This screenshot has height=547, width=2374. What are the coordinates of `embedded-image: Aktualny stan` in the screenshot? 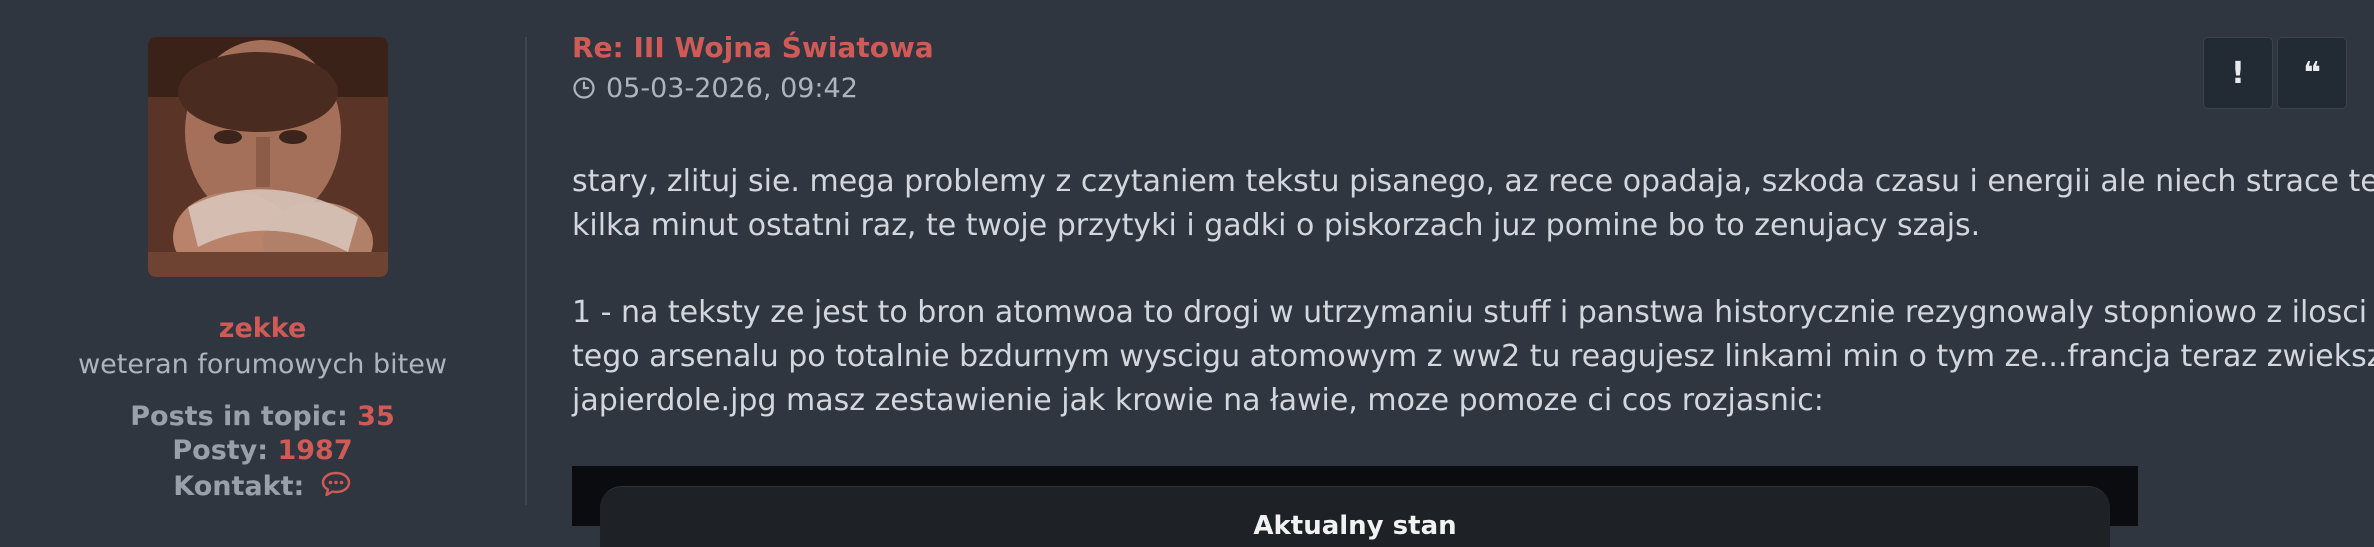 It's located at (1355, 506).